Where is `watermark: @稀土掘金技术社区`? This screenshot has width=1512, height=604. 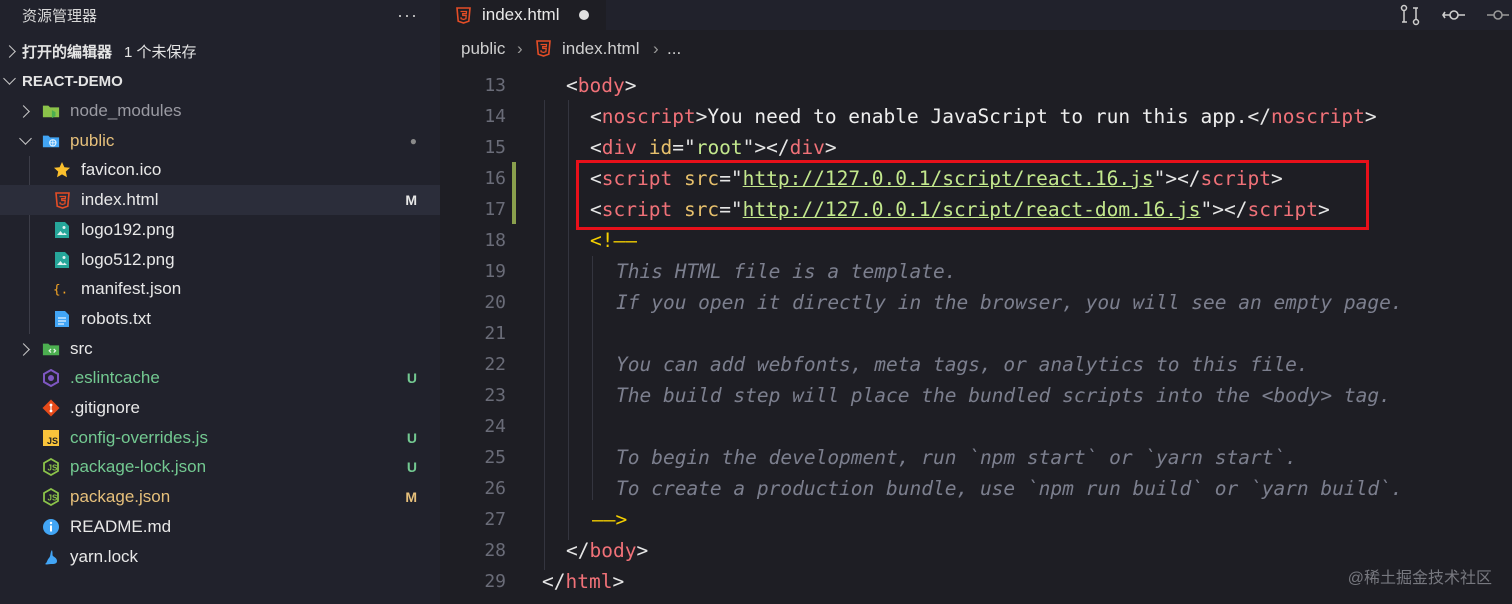
watermark: @稀土掘金技术社区 is located at coordinates (1419, 578).